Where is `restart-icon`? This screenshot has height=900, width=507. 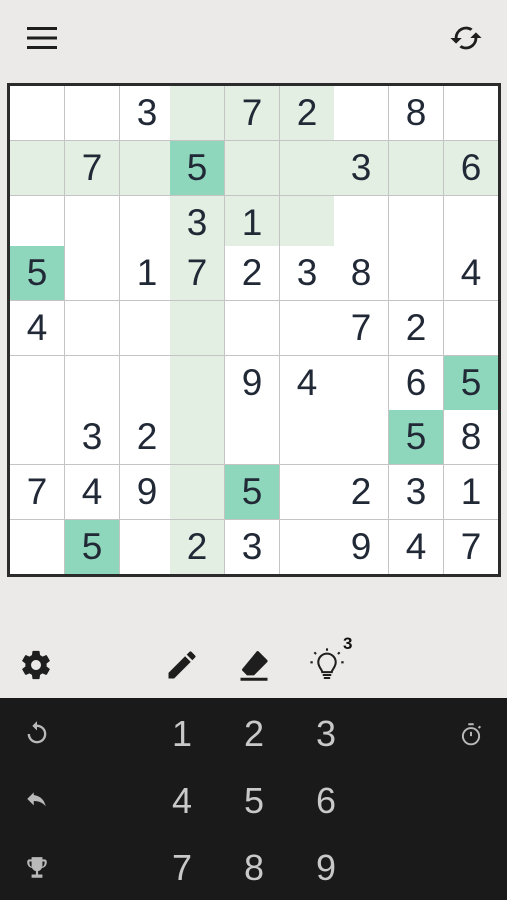
restart-icon is located at coordinates (37, 734).